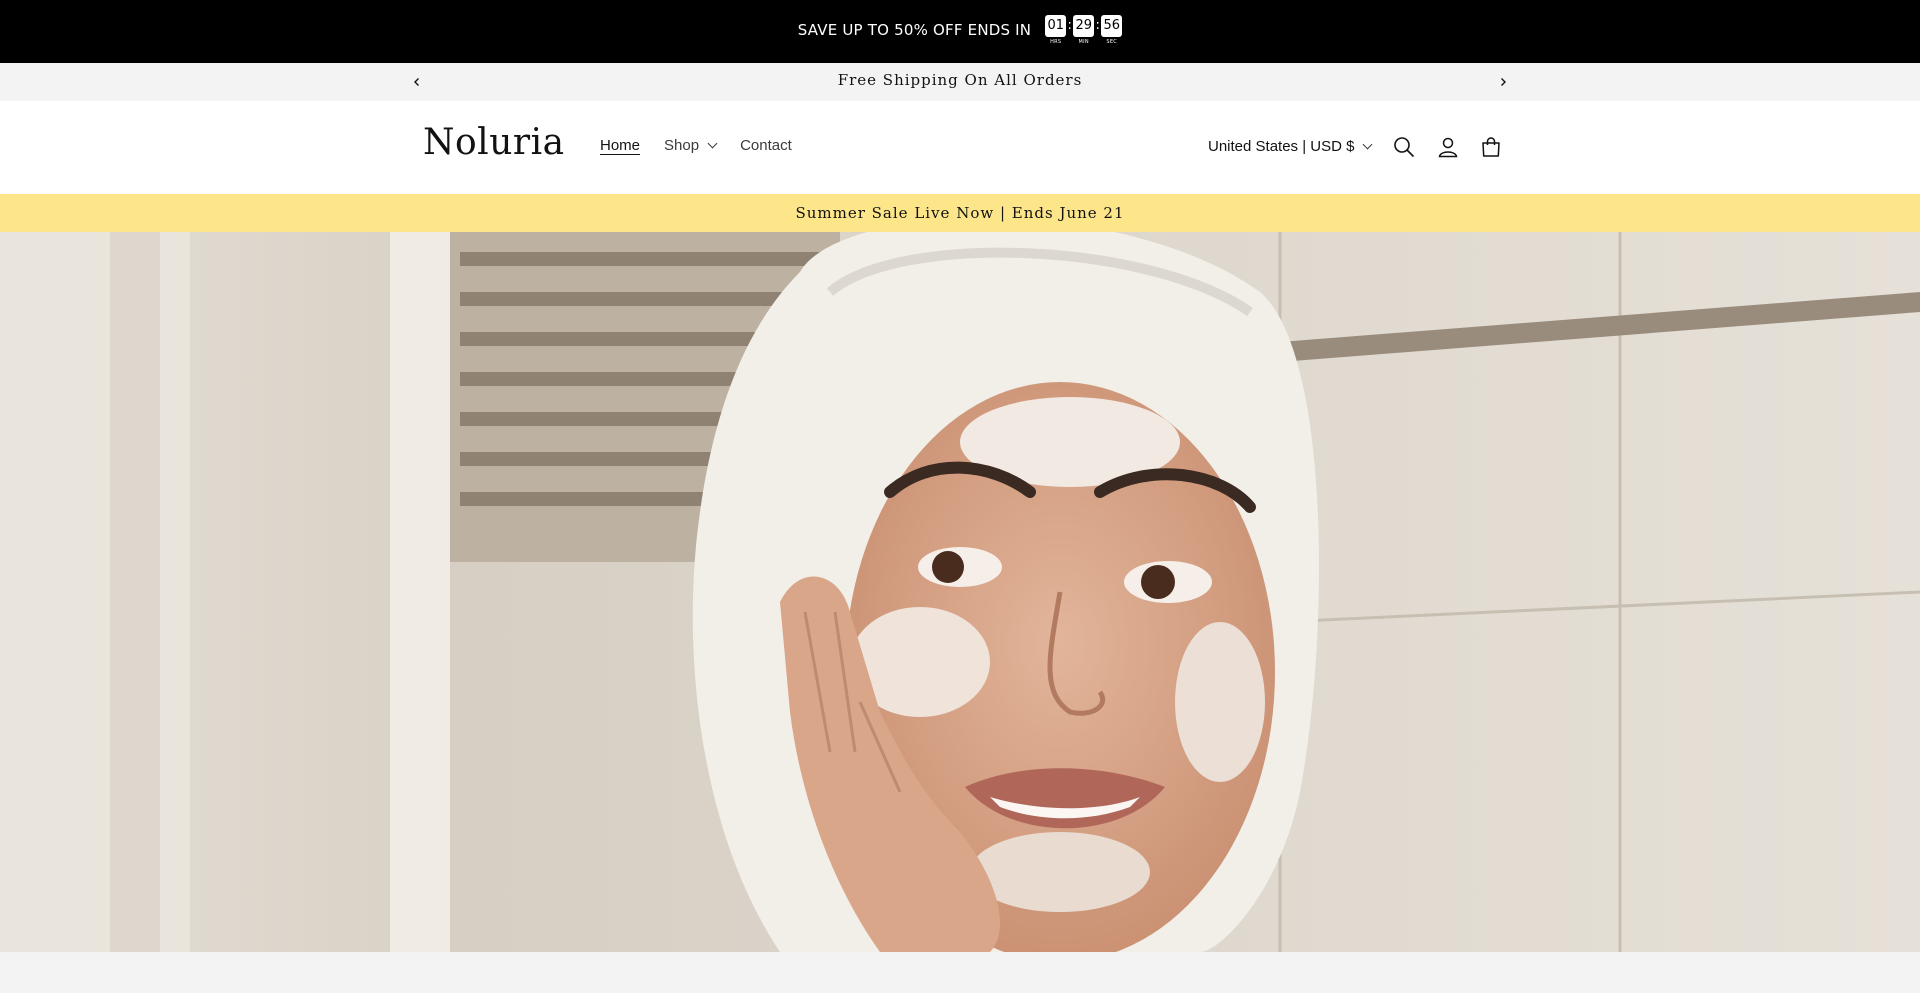 The image size is (1920, 993). I want to click on chevron-right-icon, so click(1503, 82).